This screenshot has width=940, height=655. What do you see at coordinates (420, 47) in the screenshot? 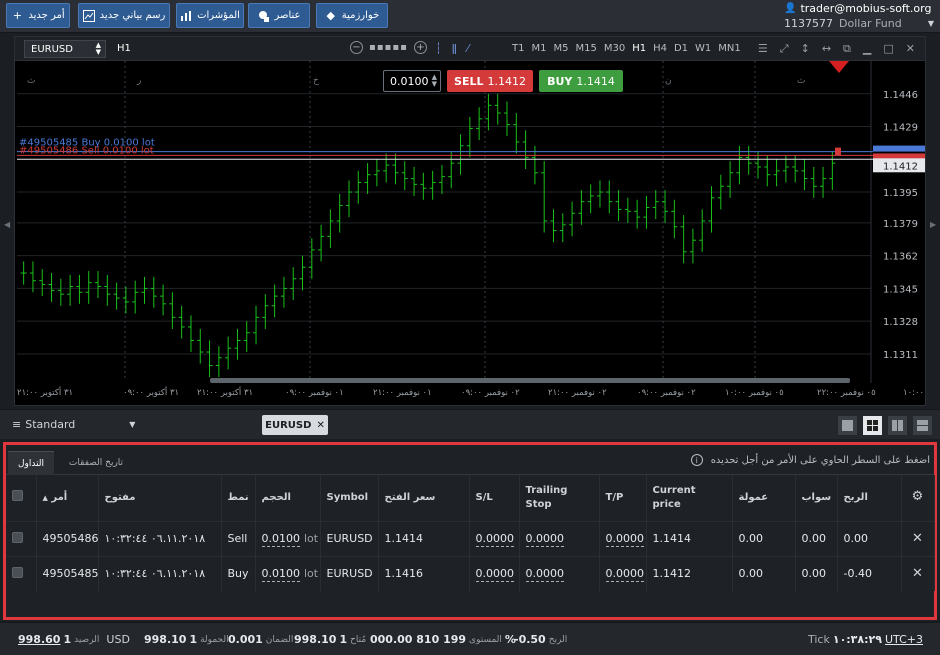
I see `zoom-in-icon: +` at bounding box center [420, 47].